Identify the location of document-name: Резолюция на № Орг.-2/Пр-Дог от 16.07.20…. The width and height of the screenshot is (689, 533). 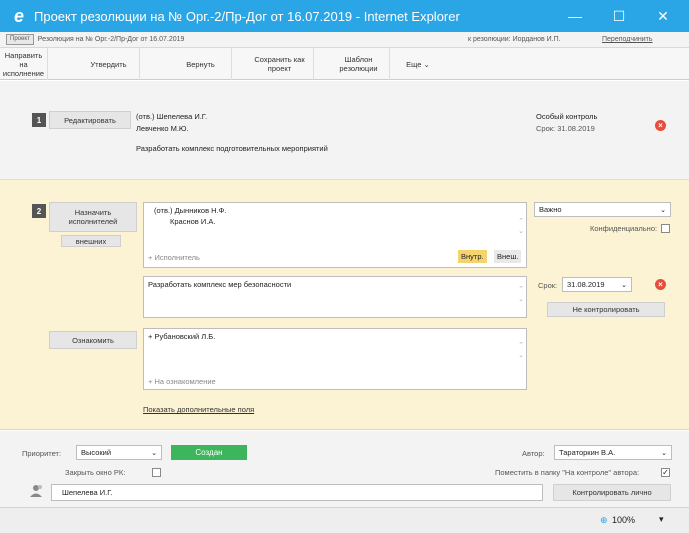
(111, 39).